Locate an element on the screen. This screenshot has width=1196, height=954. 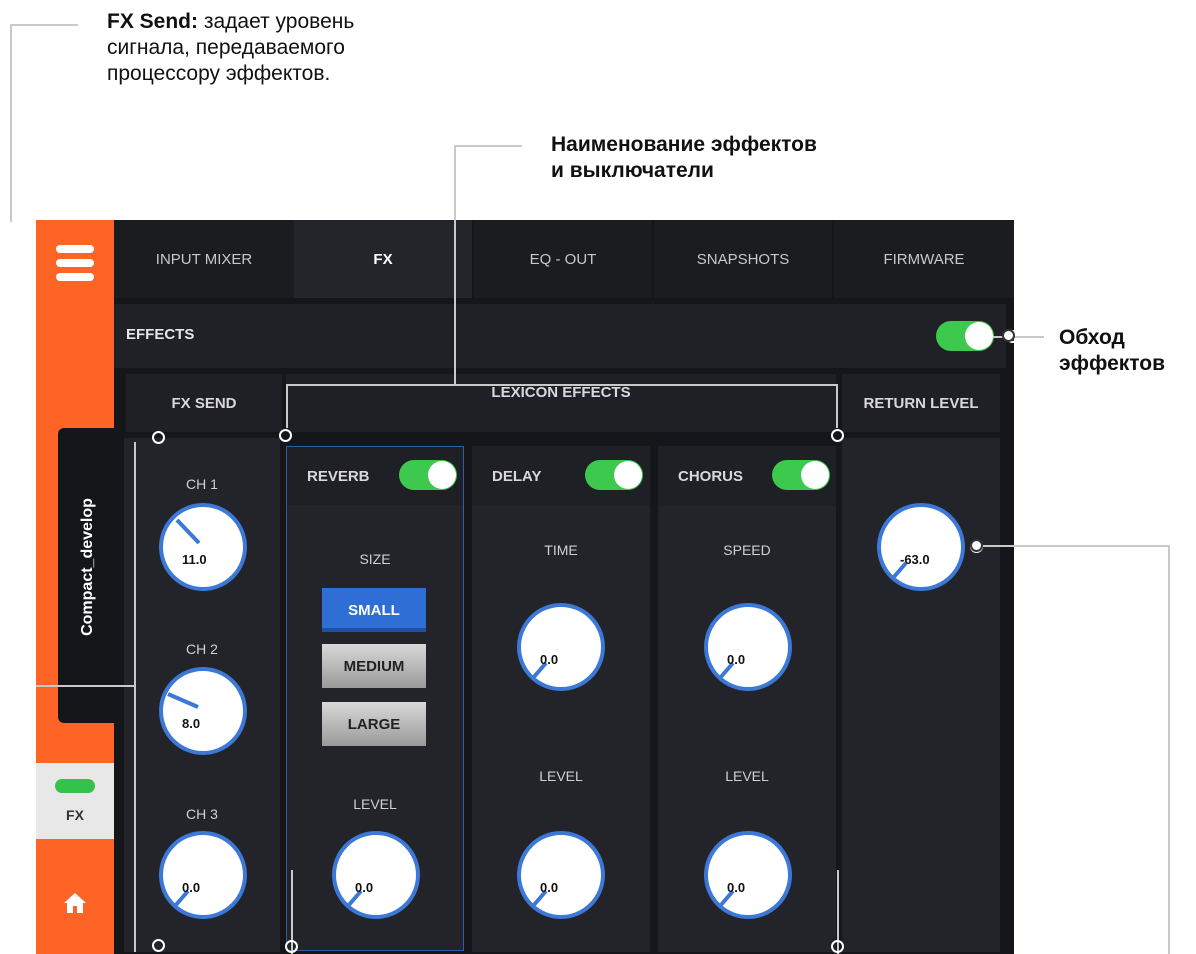
chorus-speed-label: SPEED is located at coordinates (747, 550).